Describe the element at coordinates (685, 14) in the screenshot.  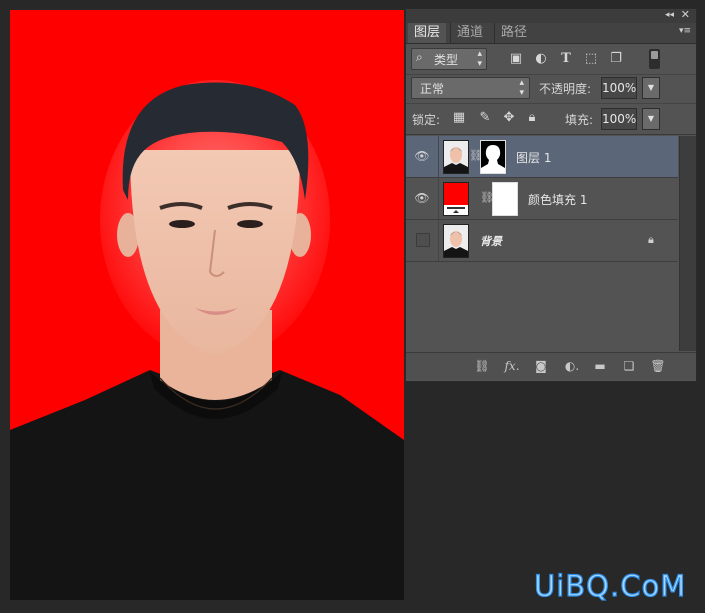
I see `close-icon: ✕` at that location.